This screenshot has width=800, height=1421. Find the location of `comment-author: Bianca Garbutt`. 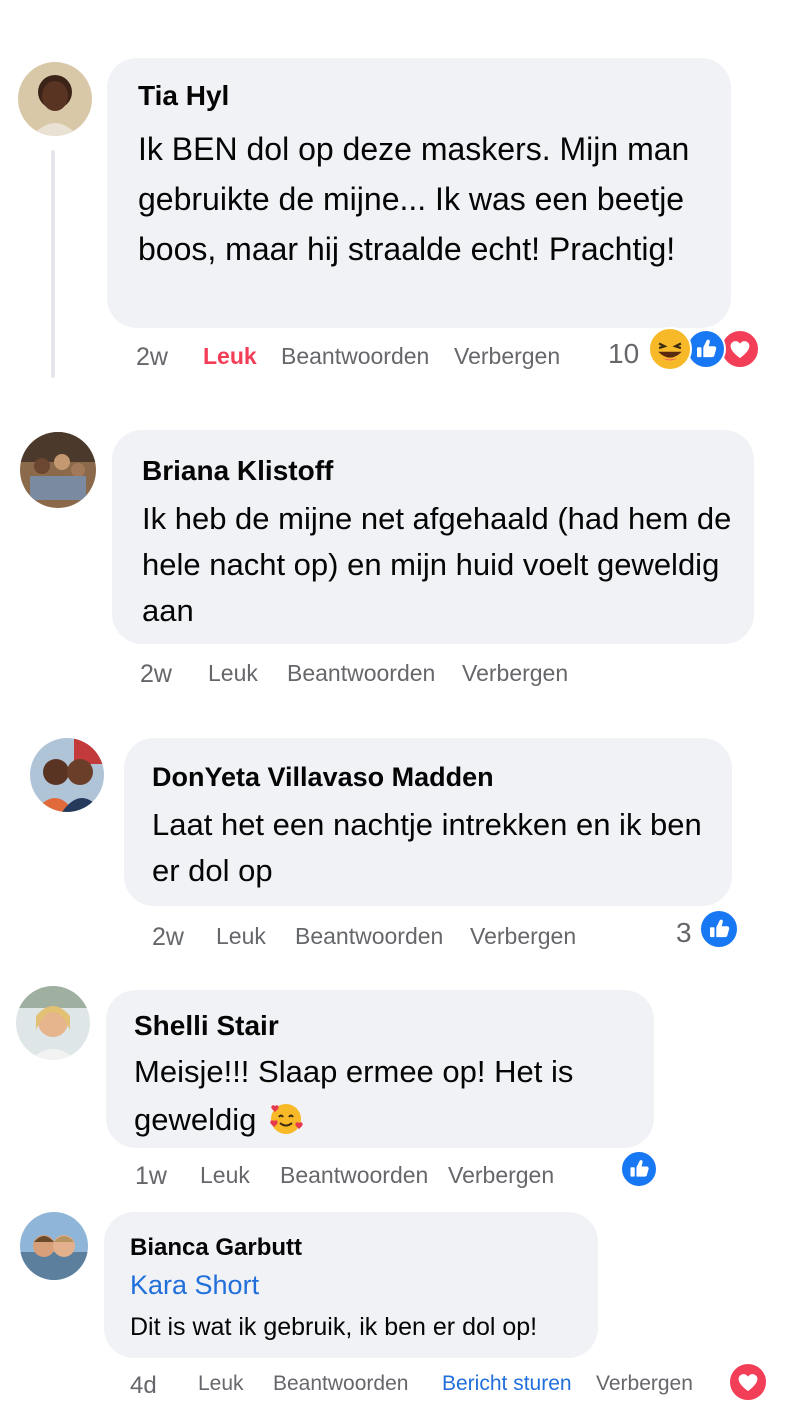

comment-author: Bianca Garbutt is located at coordinates (216, 1248).